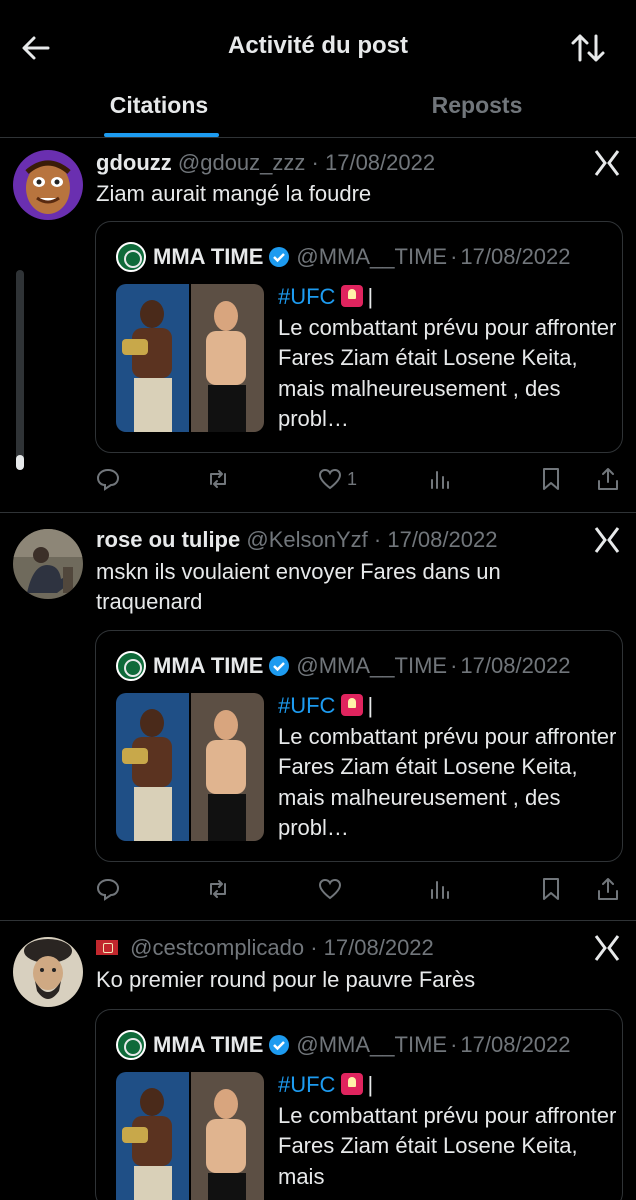 This screenshot has width=636, height=1200. What do you see at coordinates (217, 947) in the screenshot?
I see `author-handle: @cestcomplicado` at bounding box center [217, 947].